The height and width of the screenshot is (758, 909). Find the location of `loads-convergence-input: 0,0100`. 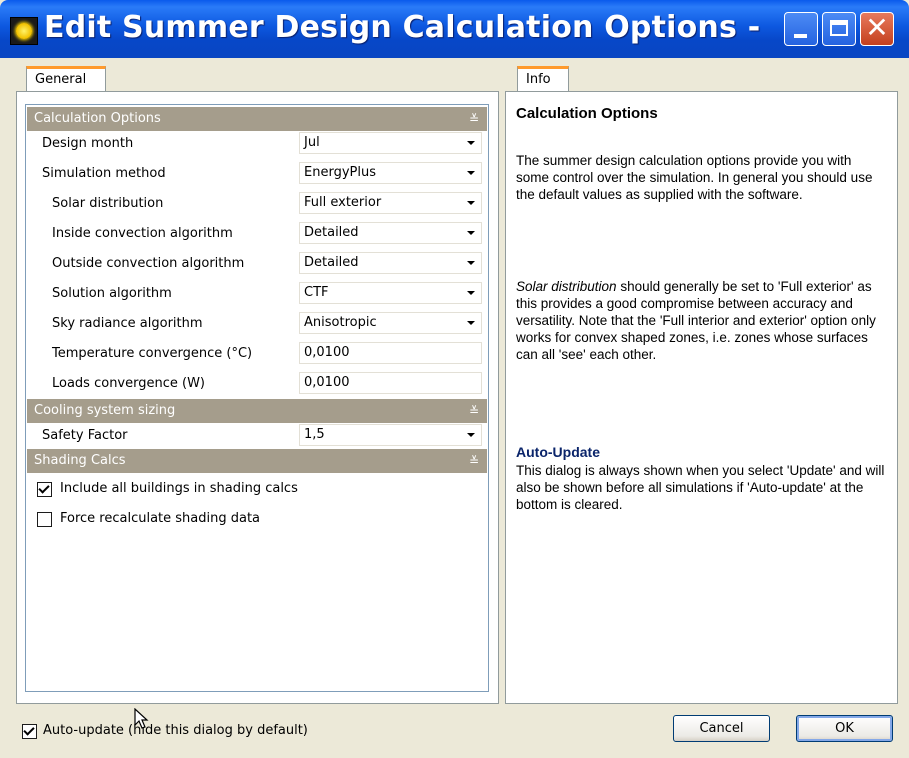

loads-convergence-input: 0,0100 is located at coordinates (390, 383).